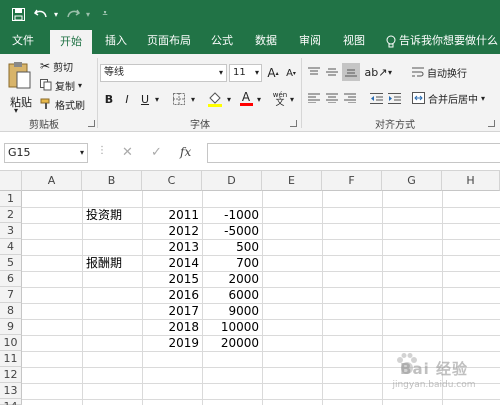 Image resolution: width=500 pixels, height=405 pixels. Describe the element at coordinates (434, 373) in the screenshot. I see `watermark: Bai 经验 jingyan.baidu.com` at that location.